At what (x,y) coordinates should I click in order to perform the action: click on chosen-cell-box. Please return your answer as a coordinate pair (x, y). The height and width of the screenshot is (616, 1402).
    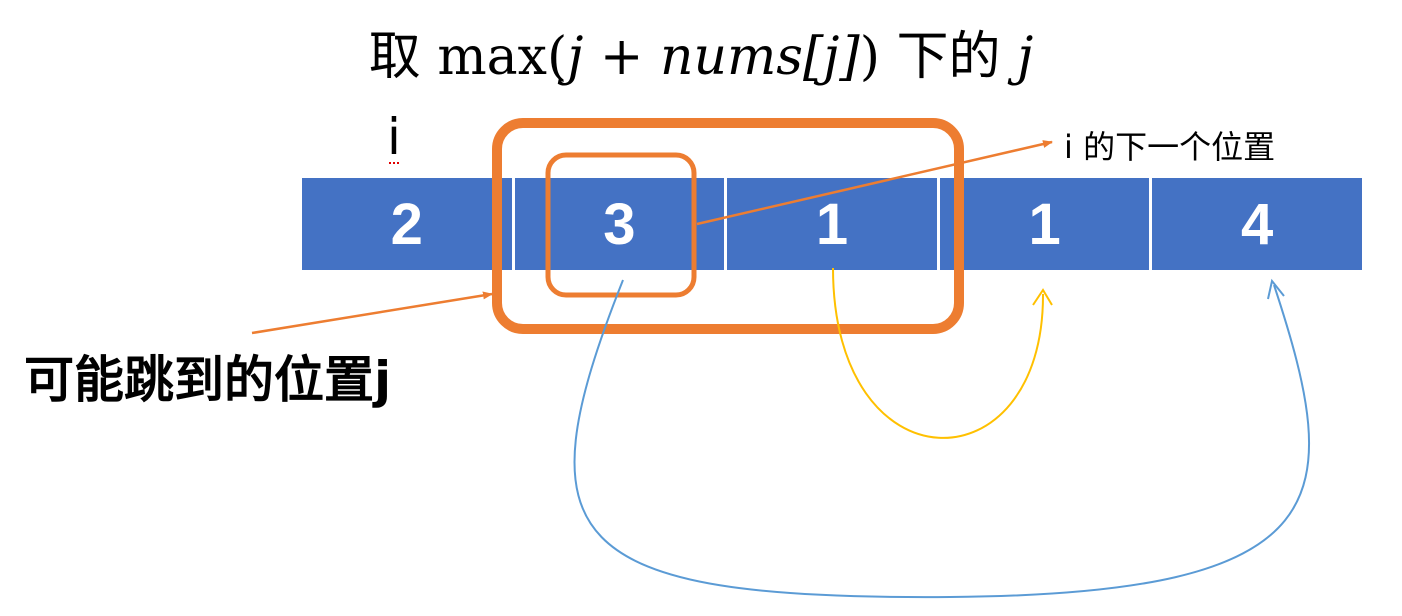
    Looking at the image, I should click on (621, 225).